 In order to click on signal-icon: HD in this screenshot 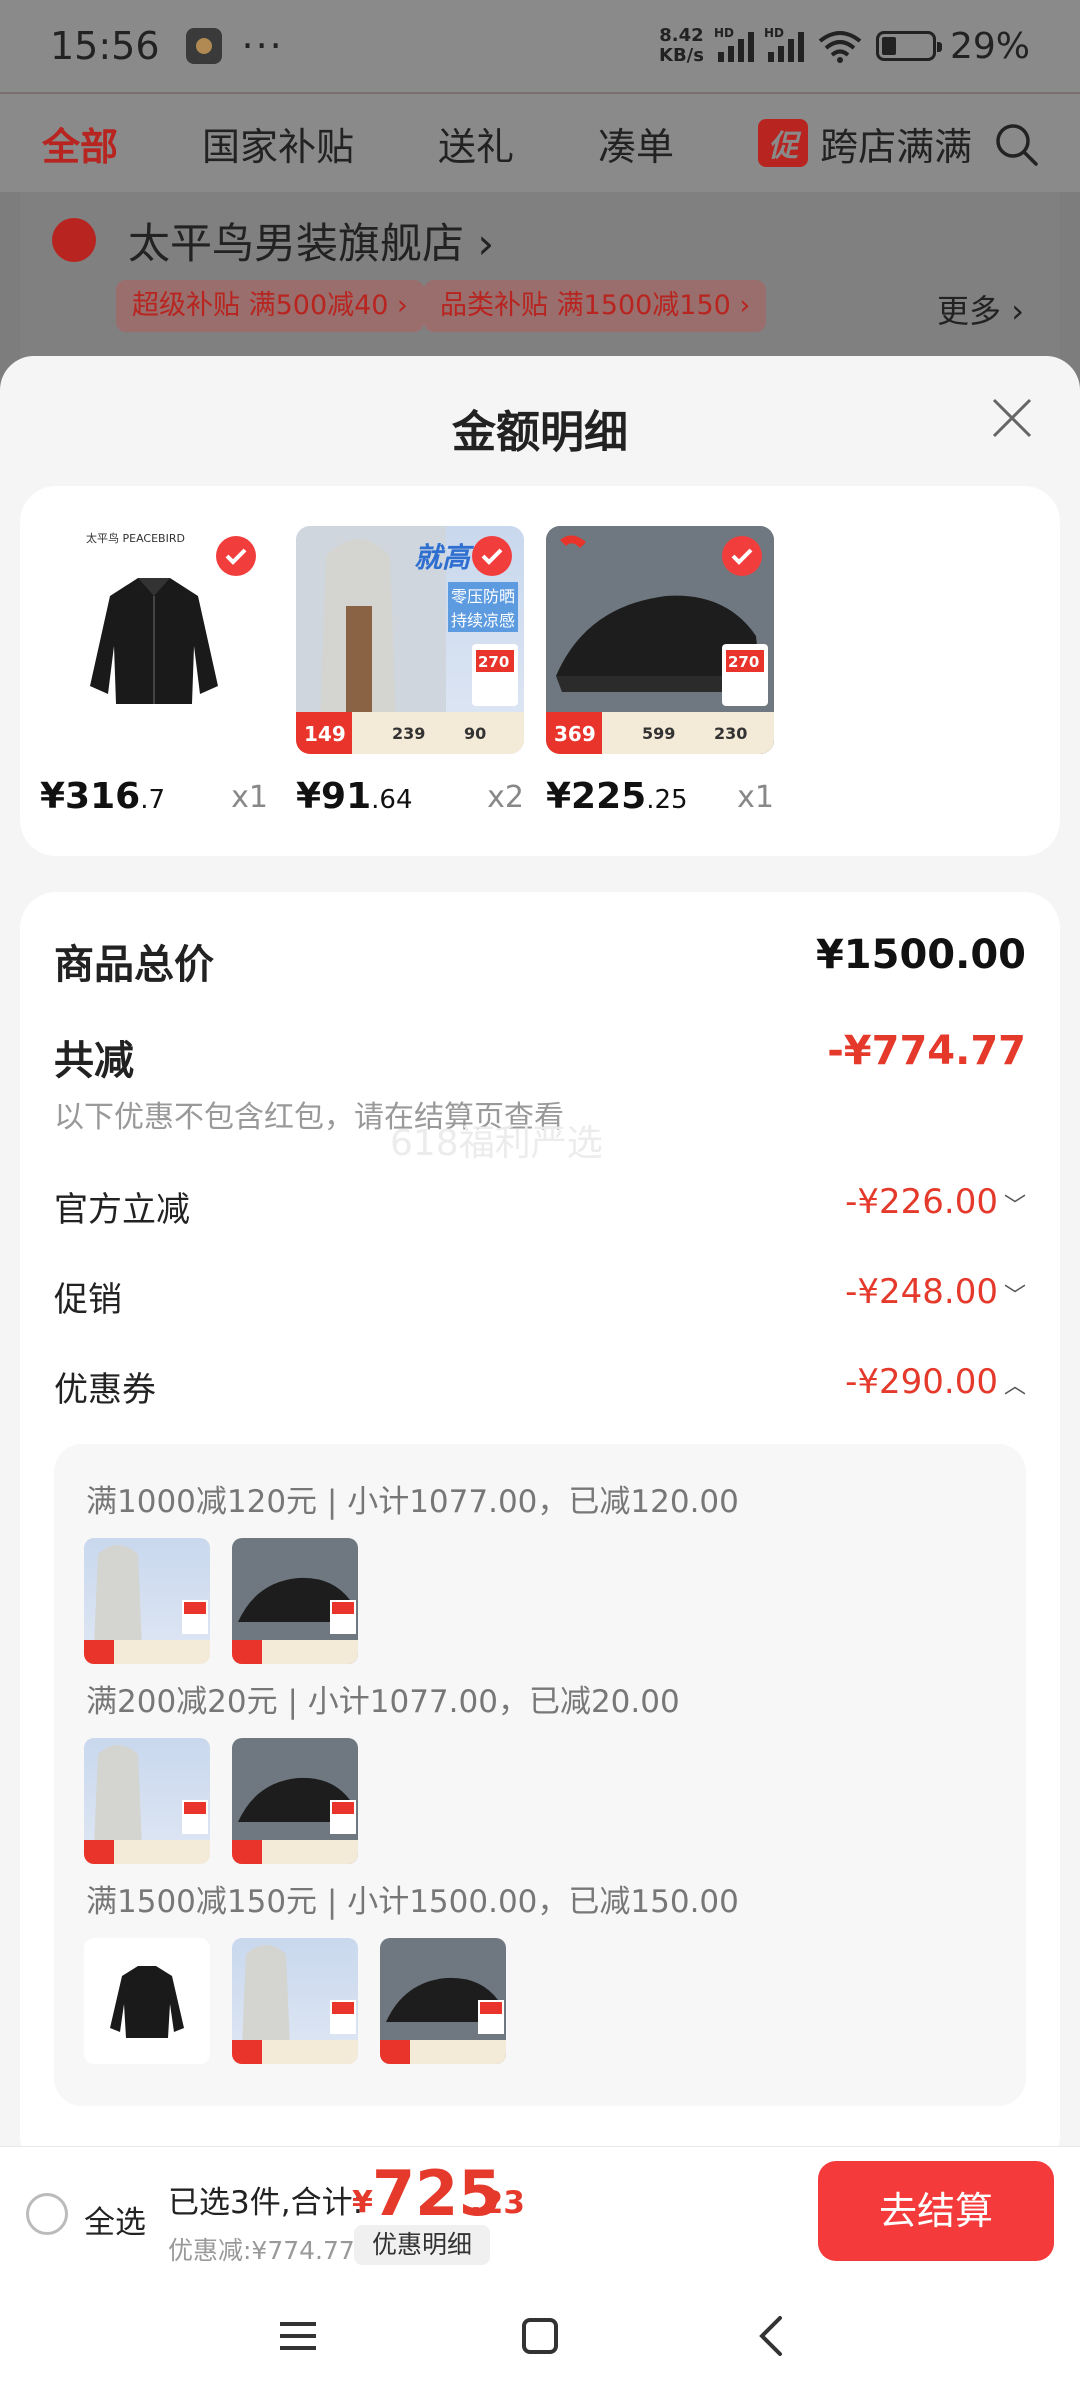, I will do `click(734, 44)`.